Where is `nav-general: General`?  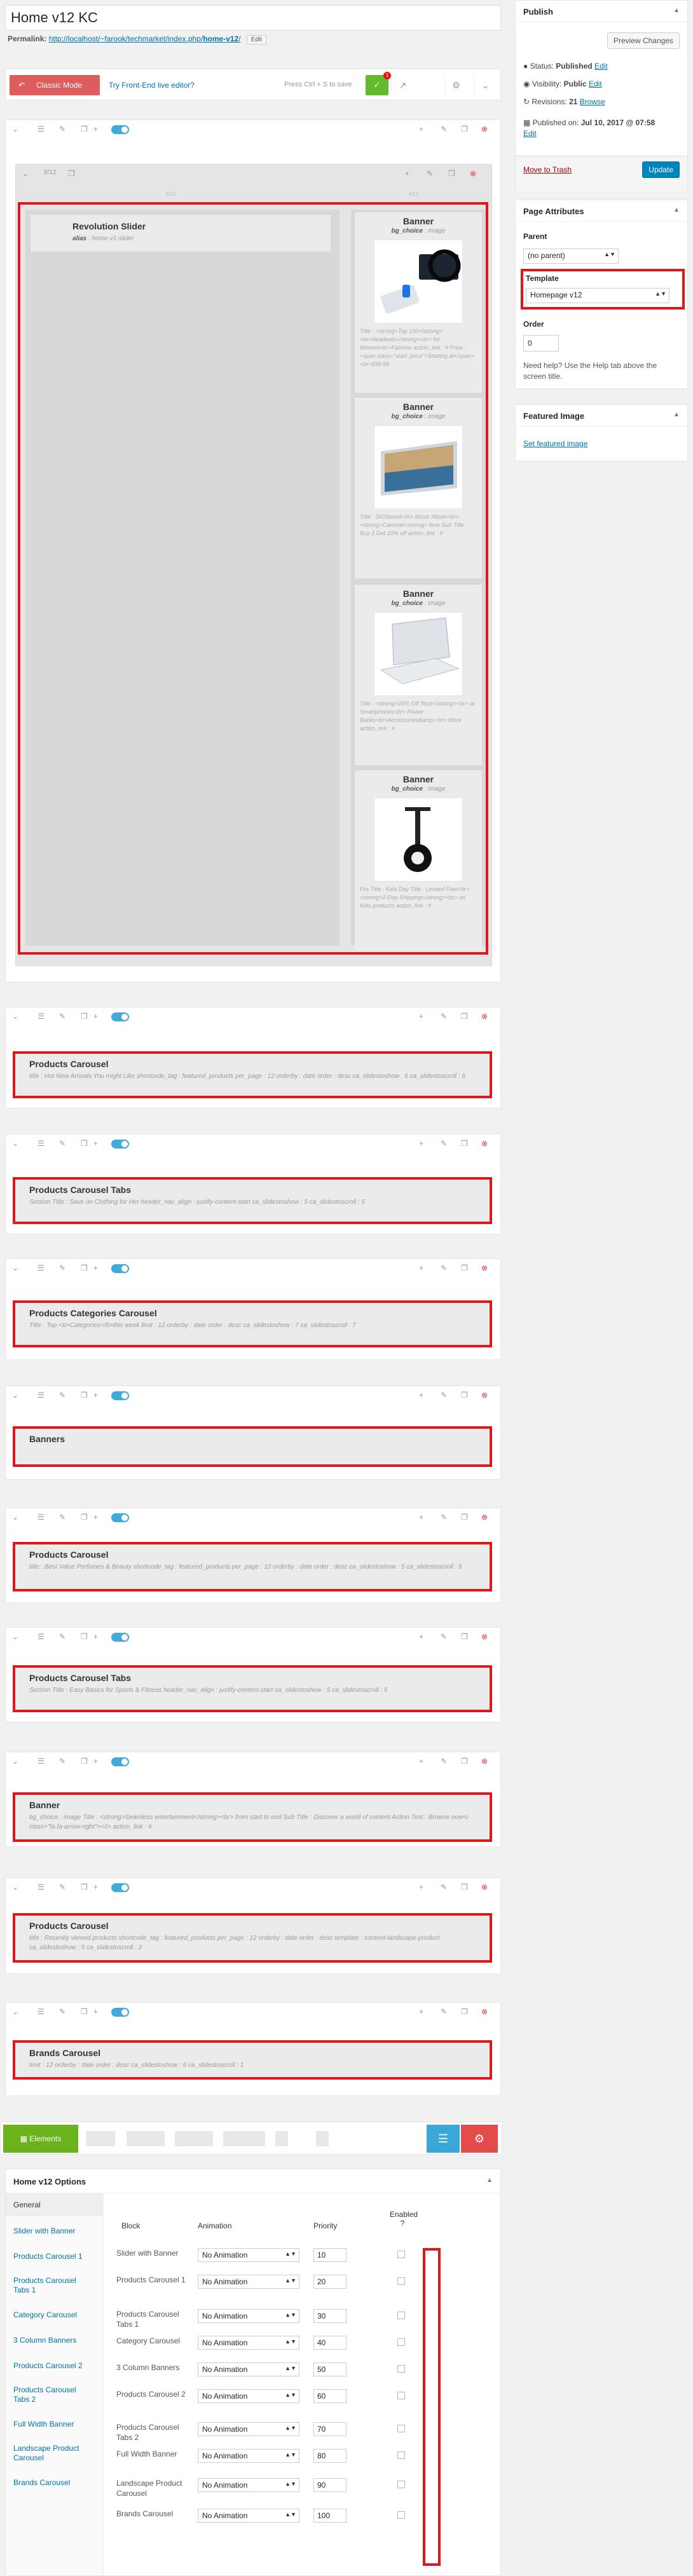
nav-general: General is located at coordinates (55, 2204).